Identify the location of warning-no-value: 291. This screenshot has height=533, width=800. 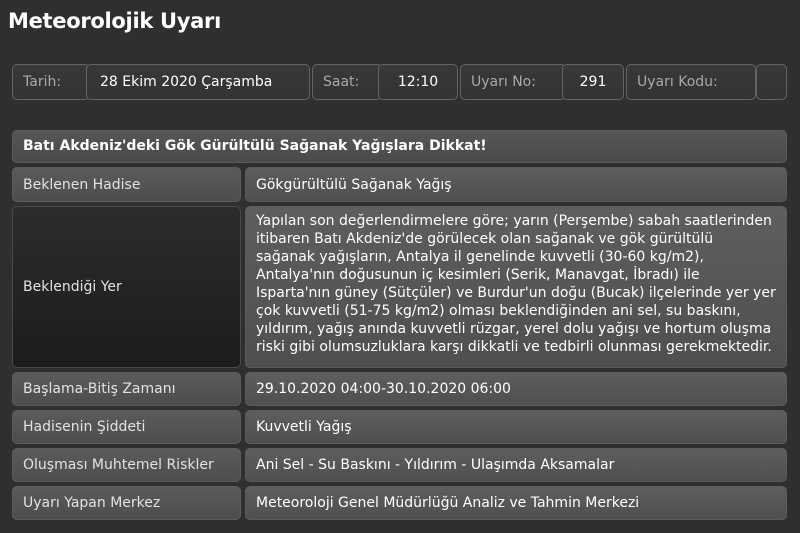
(593, 82).